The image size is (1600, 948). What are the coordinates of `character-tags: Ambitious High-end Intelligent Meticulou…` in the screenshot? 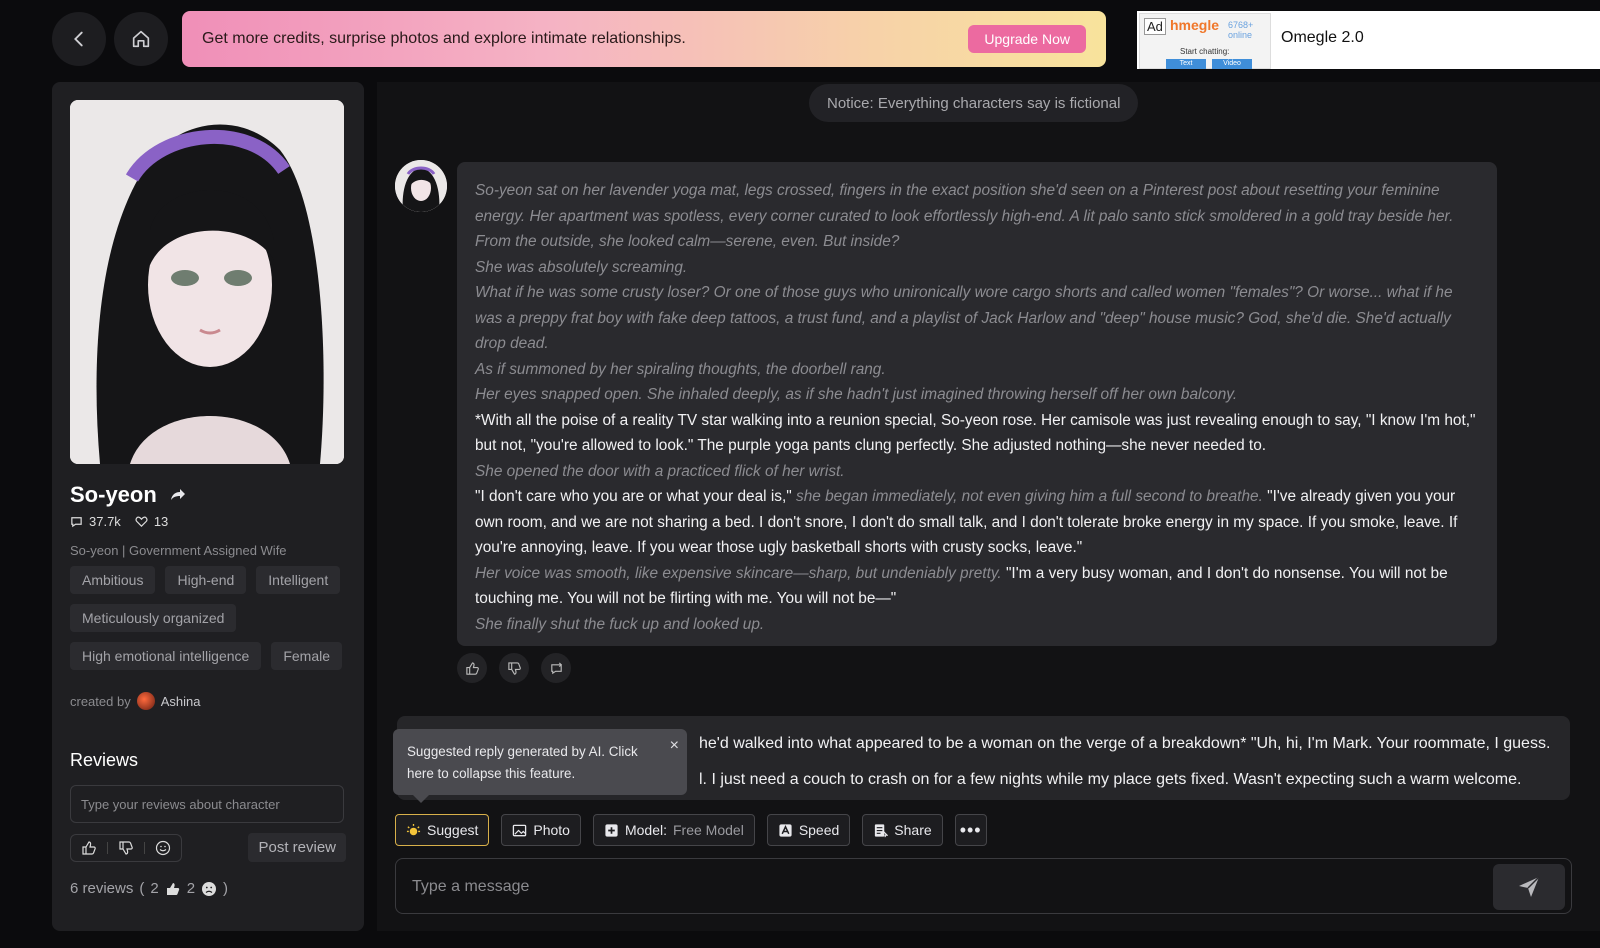 It's located at (208, 618).